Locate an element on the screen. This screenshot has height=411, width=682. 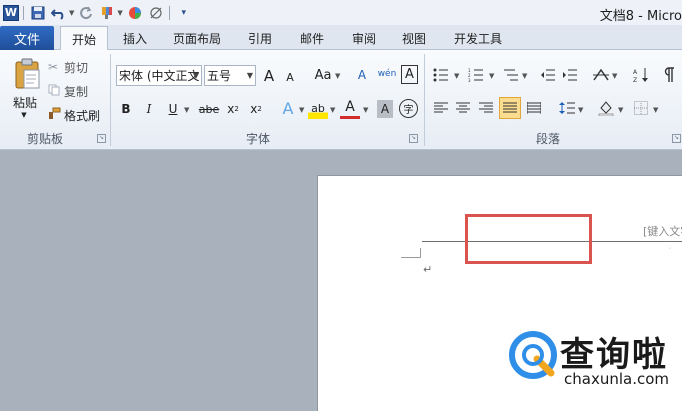
paragraph-group-label: 段落 is located at coordinates (547, 139).